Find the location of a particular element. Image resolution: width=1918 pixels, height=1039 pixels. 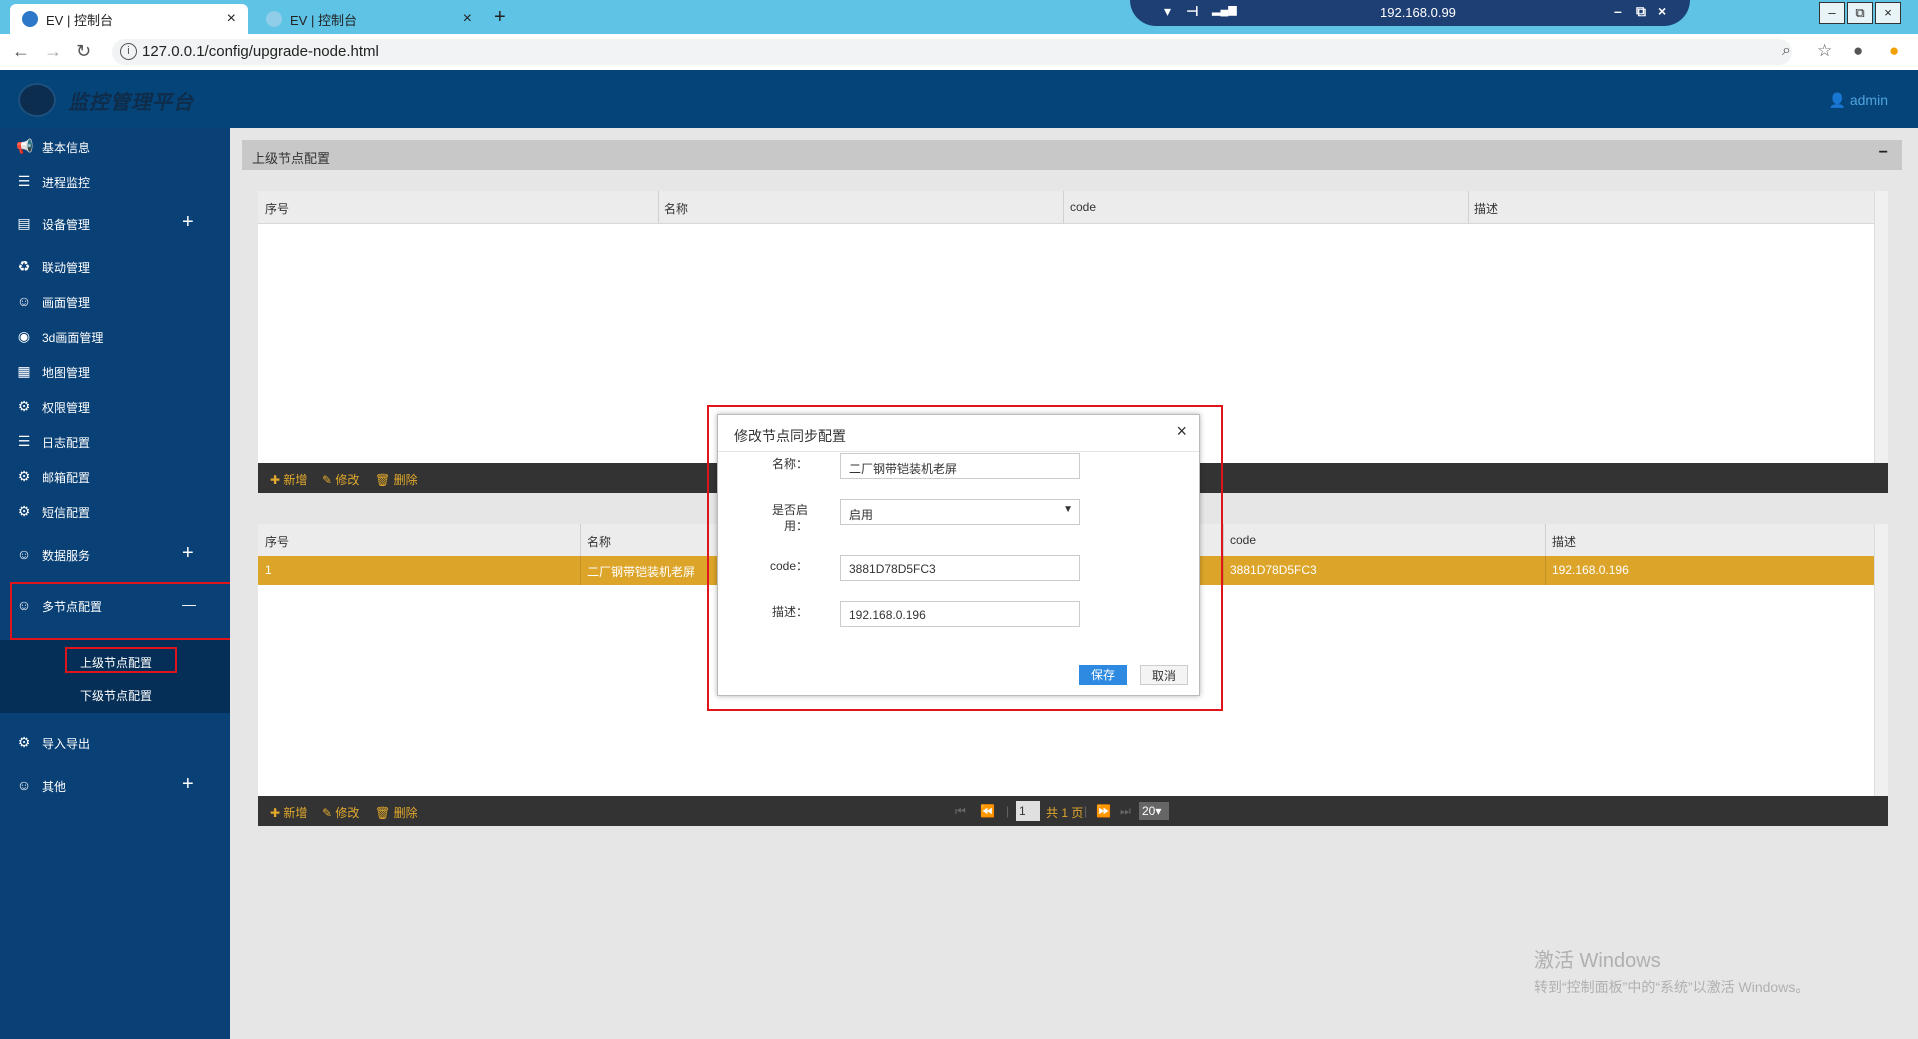

column-header: 名称 is located at coordinates (676, 209).